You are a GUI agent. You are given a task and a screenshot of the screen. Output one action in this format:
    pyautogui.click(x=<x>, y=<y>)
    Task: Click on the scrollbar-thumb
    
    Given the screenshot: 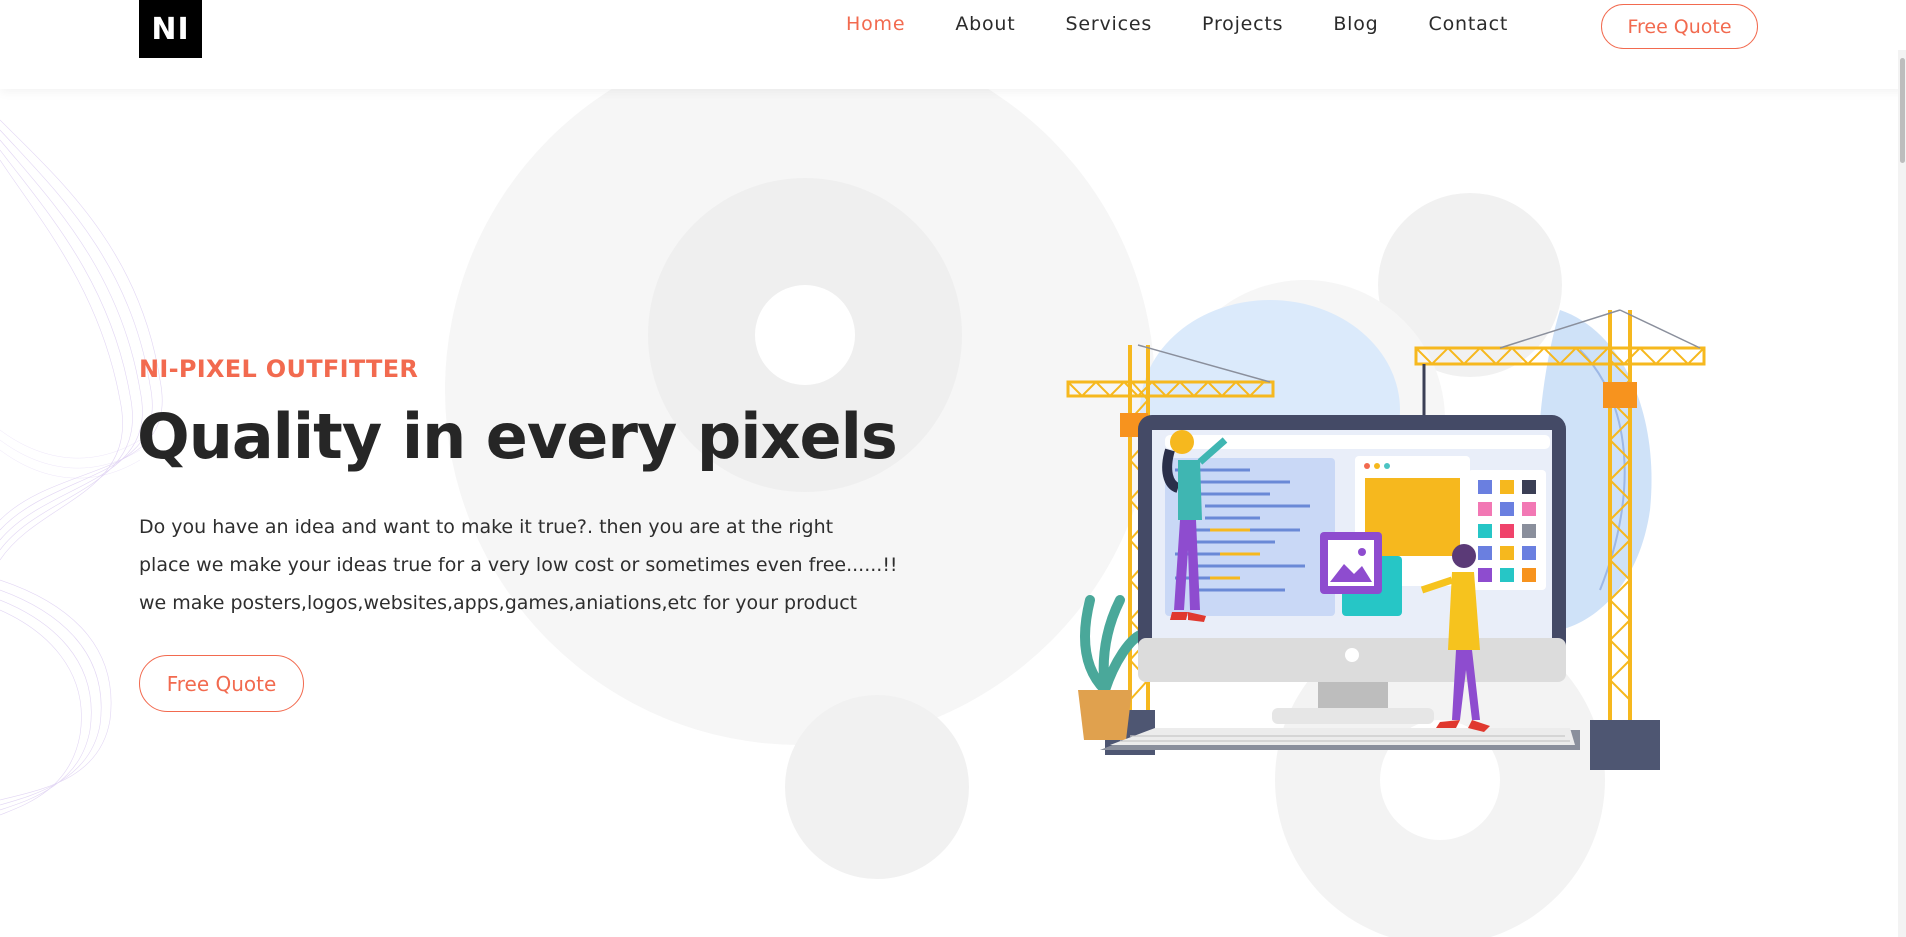 What is the action you would take?
    pyautogui.click(x=1902, y=110)
    